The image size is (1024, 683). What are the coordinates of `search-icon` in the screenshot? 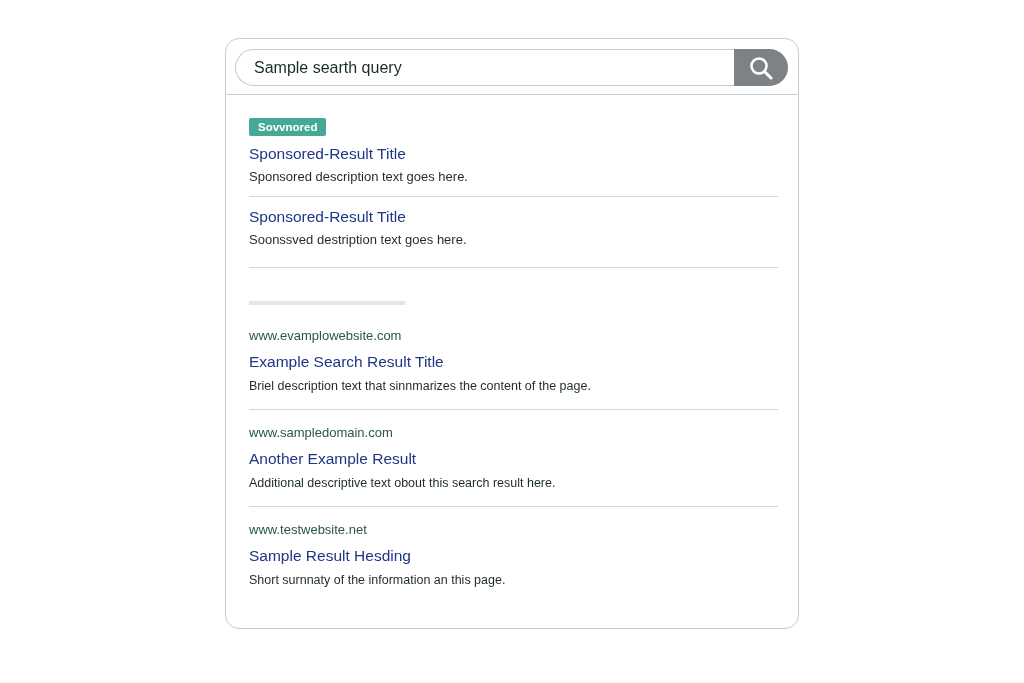 It's located at (761, 67).